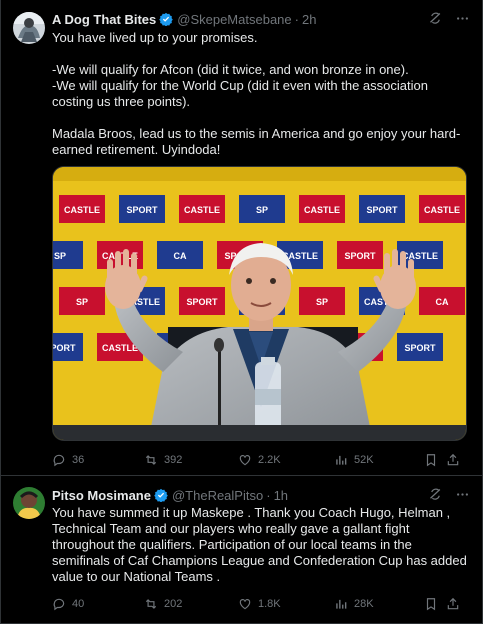  I want to click on repost-count: 392, so click(173, 460).